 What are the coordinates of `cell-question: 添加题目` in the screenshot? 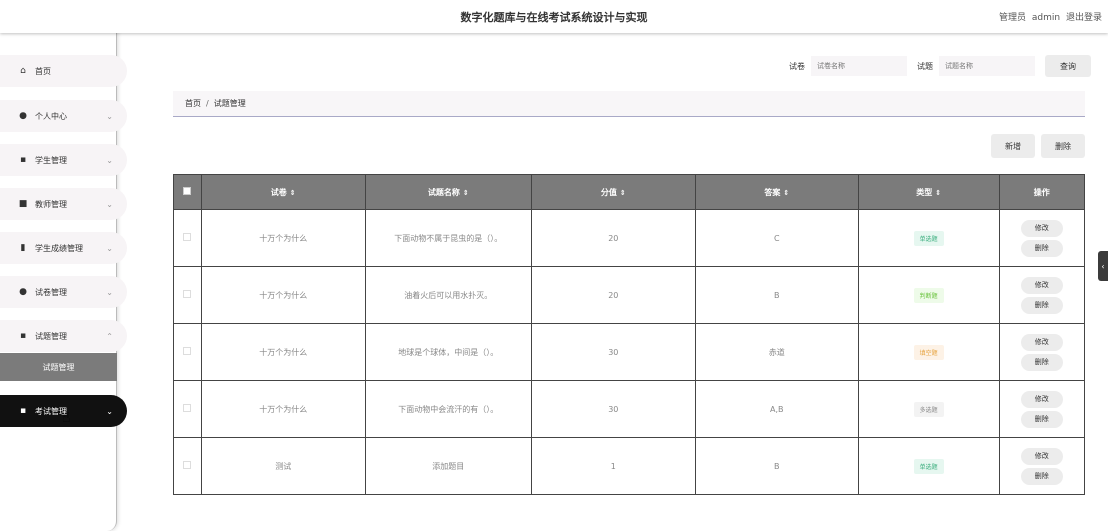 It's located at (448, 466).